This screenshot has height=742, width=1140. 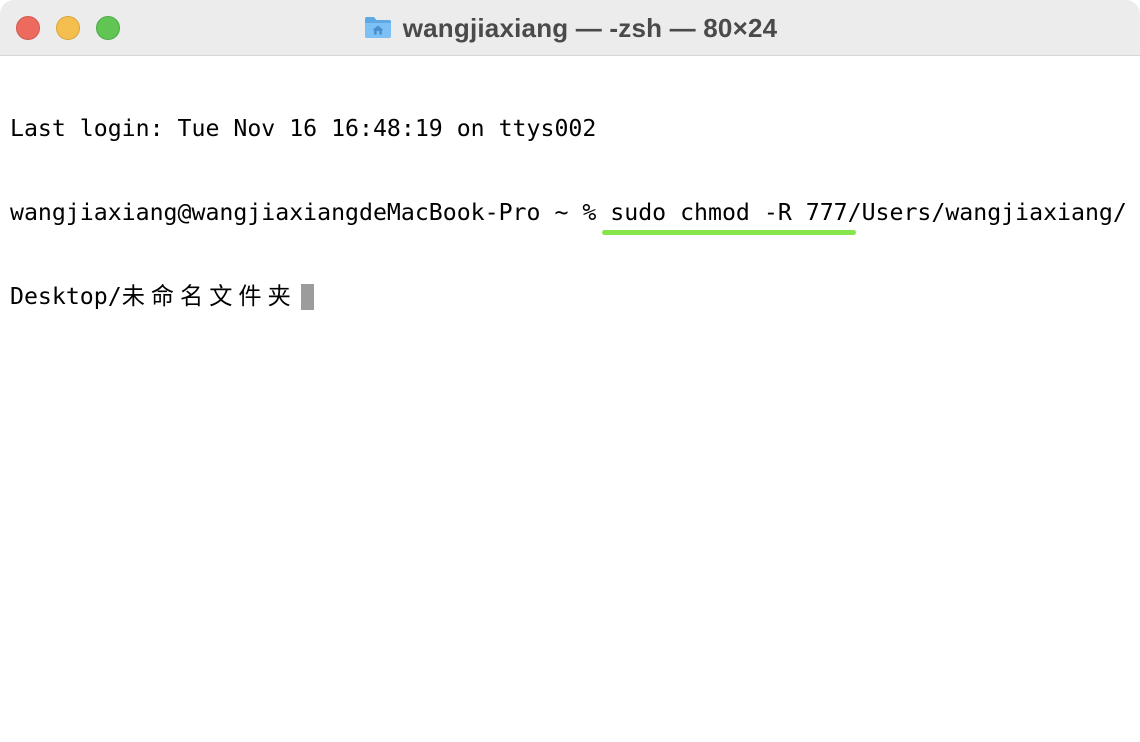 I want to click on text-cursor, so click(x=307, y=297).